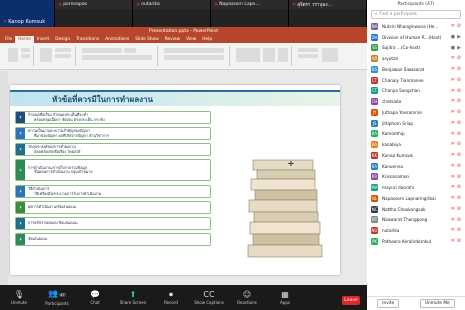 The image size is (465, 310). Describe the element at coordinates (416, 198) in the screenshot. I see `participant-row: NL Napassorn Lapnaringribai ✕ ⊘` at that location.